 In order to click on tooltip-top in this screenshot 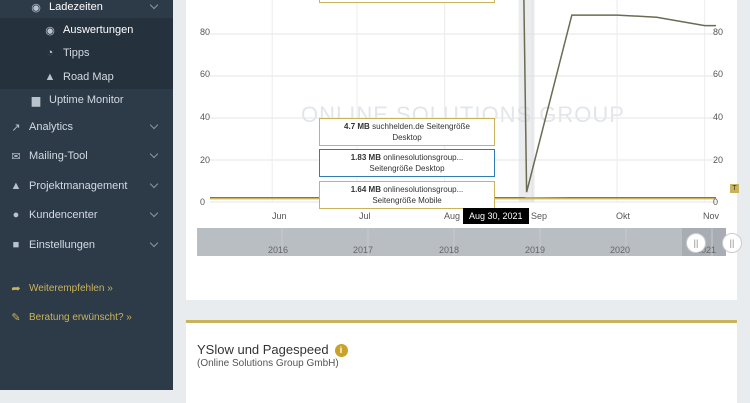, I will do `click(407, 1)`.